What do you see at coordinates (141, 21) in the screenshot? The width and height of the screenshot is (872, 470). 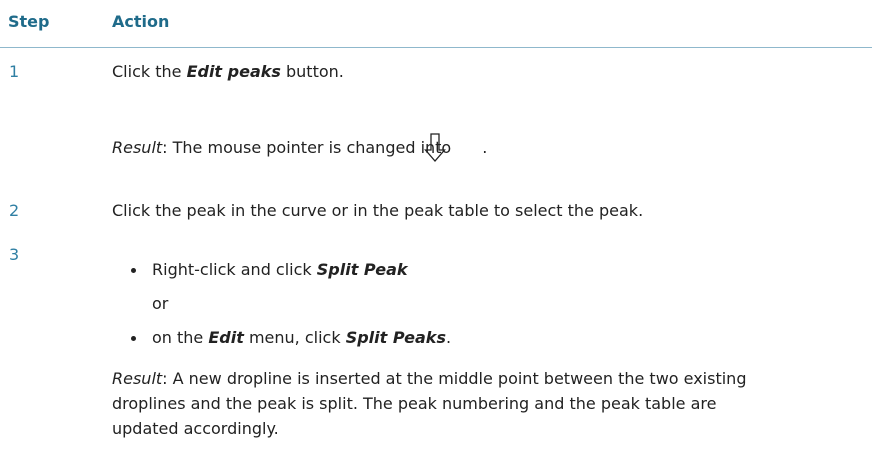 I see `table-header-action: Action` at bounding box center [141, 21].